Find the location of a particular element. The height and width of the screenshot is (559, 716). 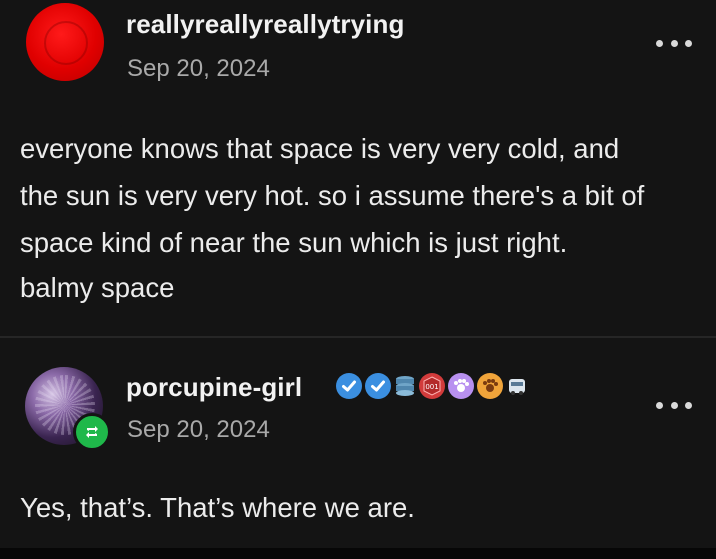

purple-paw-icon is located at coordinates (461, 386).